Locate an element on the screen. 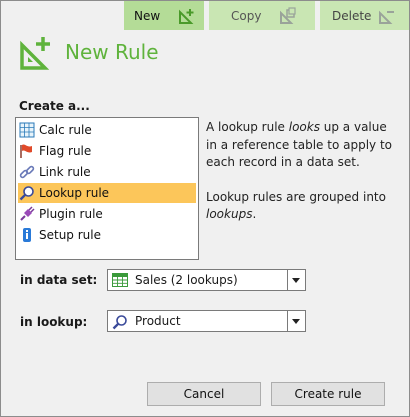  description-text: . is located at coordinates (254, 214).